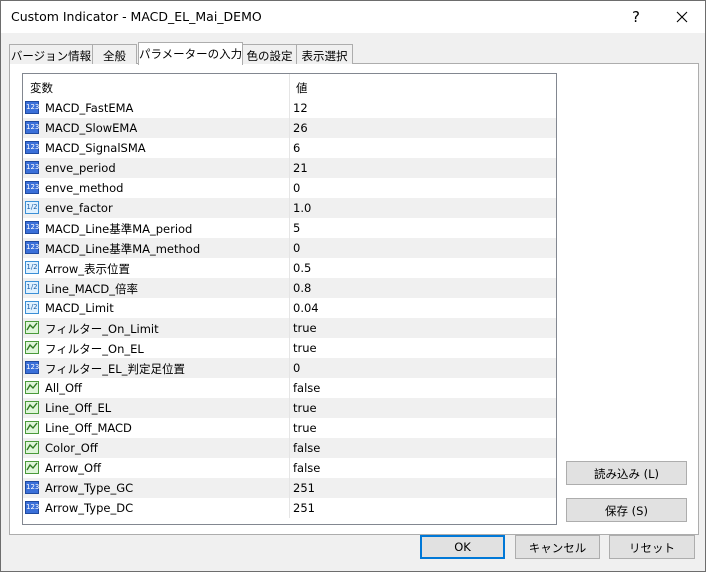 The image size is (706, 572). Describe the element at coordinates (289, 488) in the screenshot. I see `parameter-row: 123 Arrow_Type_GC 251` at that location.